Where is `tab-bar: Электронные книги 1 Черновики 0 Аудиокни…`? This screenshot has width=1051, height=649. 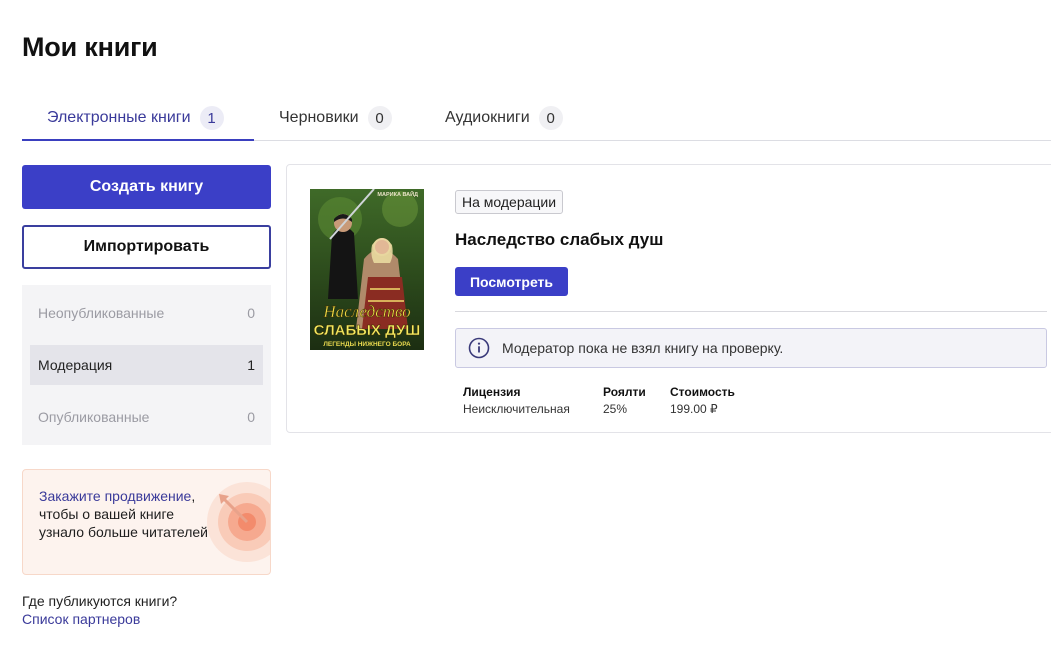 tab-bar: Электронные книги 1 Черновики 0 Аудиокни… is located at coordinates (536, 118).